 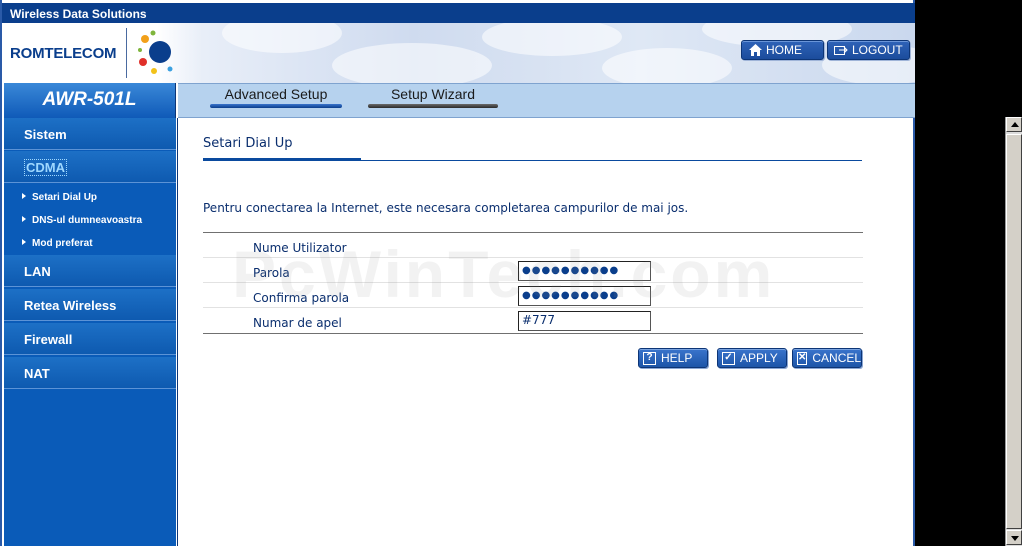 I want to click on form-row-password: Parola ●●●●●●●●●●, so click(x=533, y=270).